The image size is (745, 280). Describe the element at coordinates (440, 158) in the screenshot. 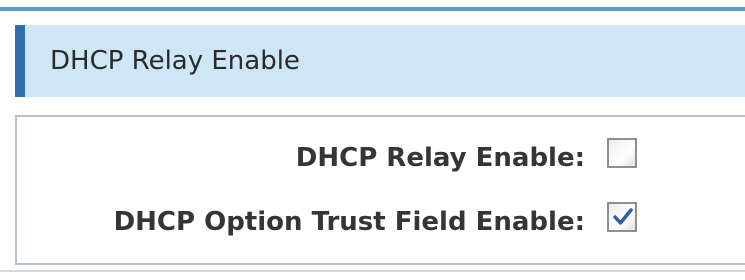

I see `dhcp-relay-enable-label: DHCP Relay Enable:` at that location.